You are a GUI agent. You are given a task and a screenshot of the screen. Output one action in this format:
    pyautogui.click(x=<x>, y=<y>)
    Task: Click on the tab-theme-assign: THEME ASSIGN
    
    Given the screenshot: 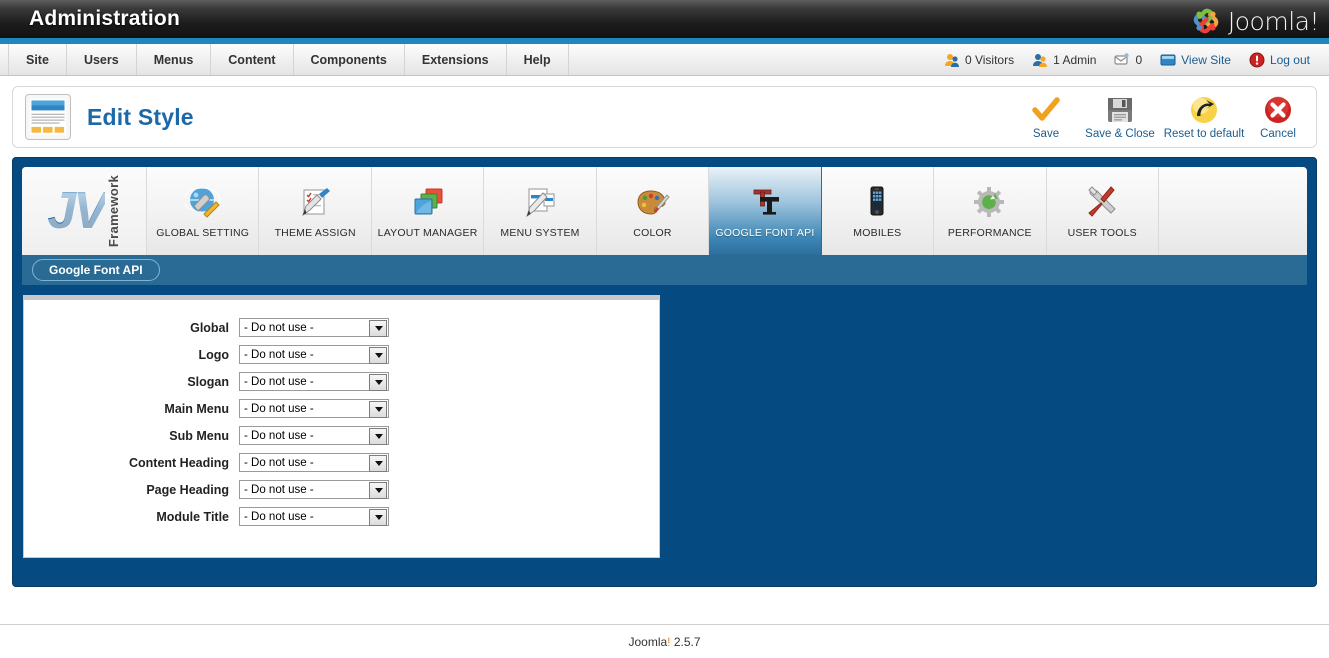 What is the action you would take?
    pyautogui.click(x=315, y=211)
    